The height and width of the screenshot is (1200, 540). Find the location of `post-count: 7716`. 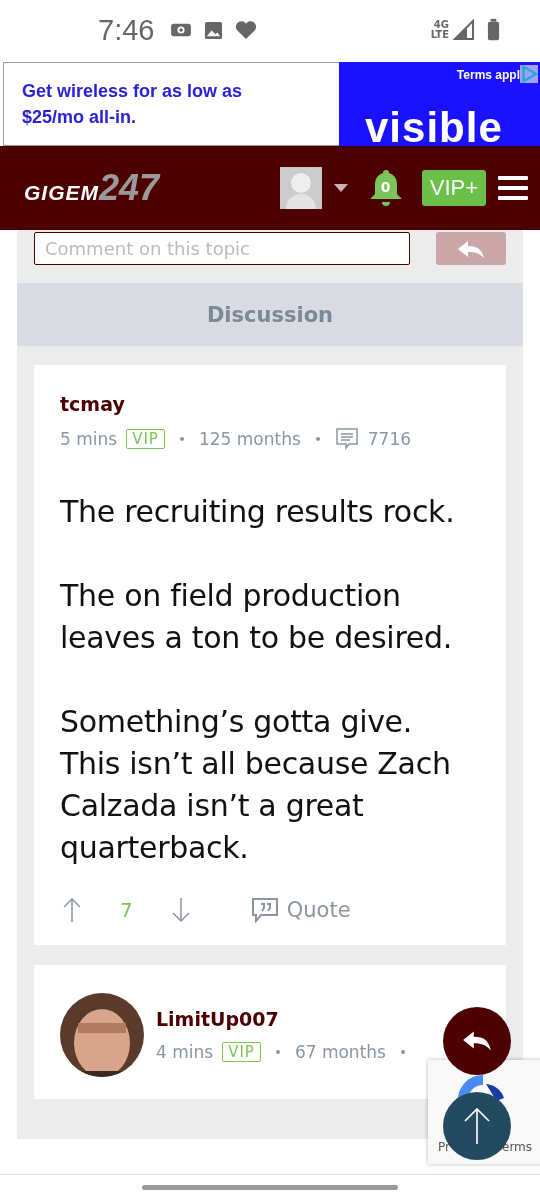

post-count: 7716 is located at coordinates (389, 439).